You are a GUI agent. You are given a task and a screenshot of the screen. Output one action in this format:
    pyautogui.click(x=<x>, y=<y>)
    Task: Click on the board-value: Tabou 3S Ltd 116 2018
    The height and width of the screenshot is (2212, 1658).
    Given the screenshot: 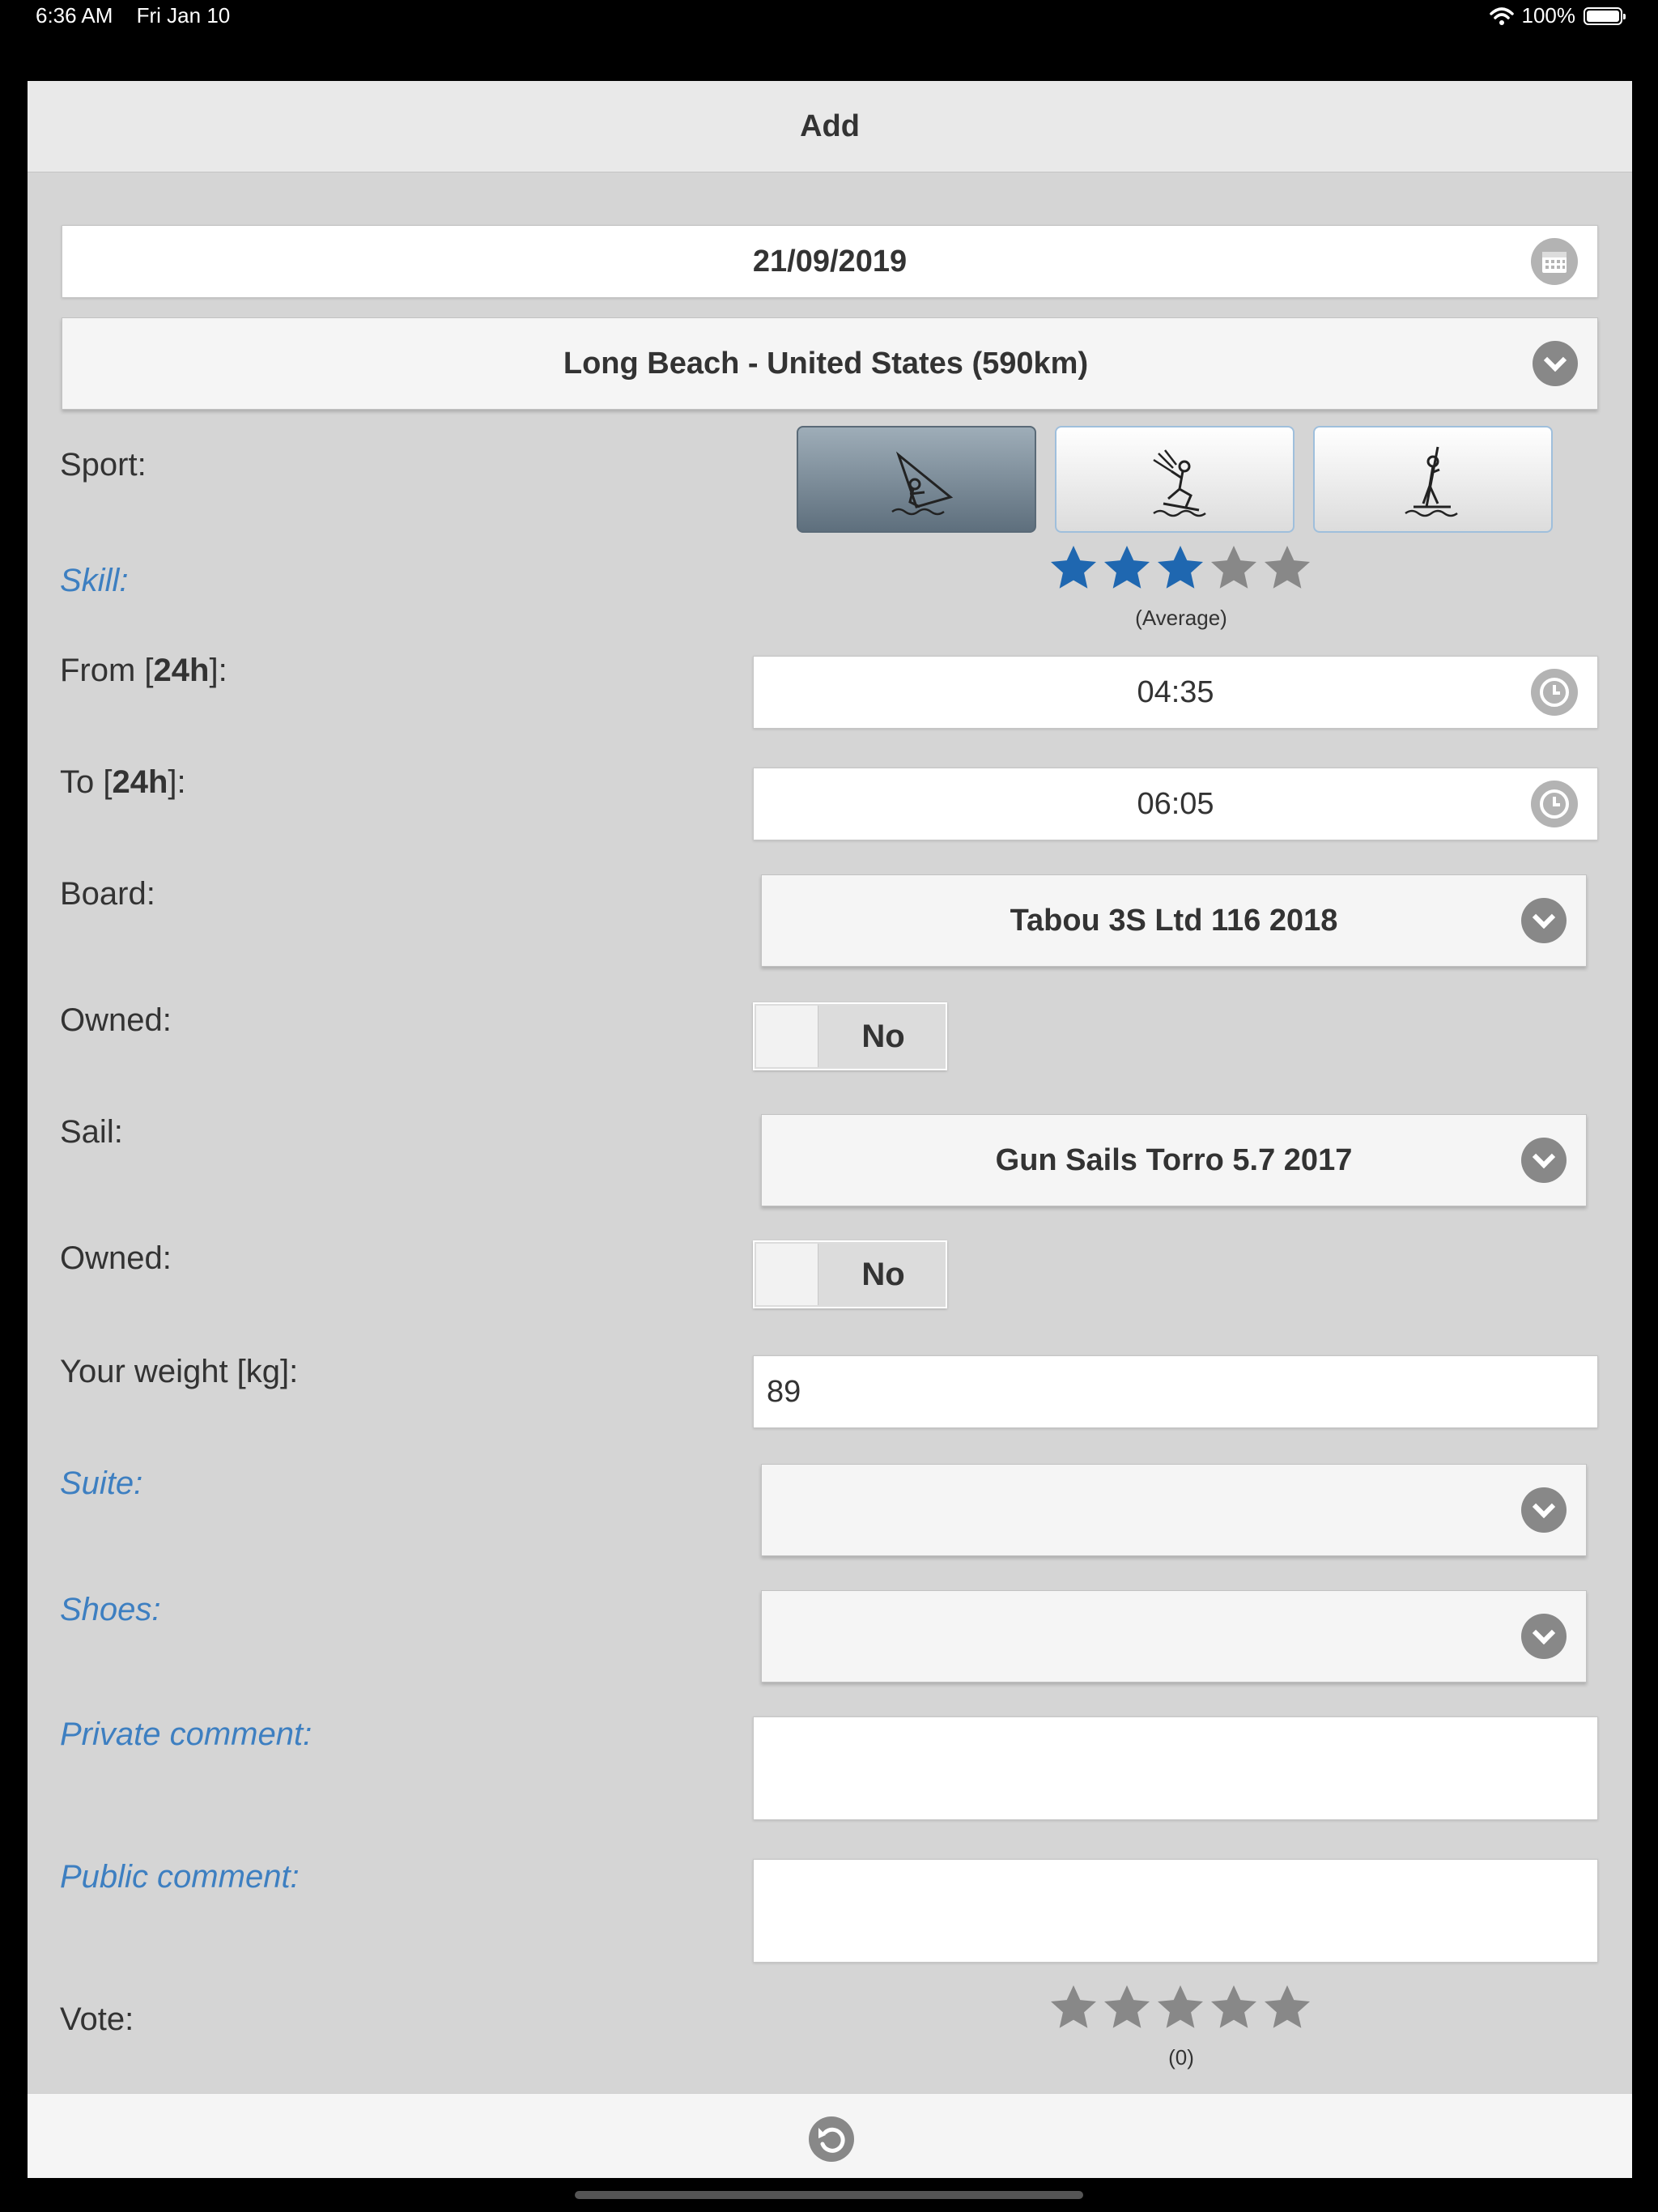 What is the action you would take?
    pyautogui.click(x=1174, y=920)
    